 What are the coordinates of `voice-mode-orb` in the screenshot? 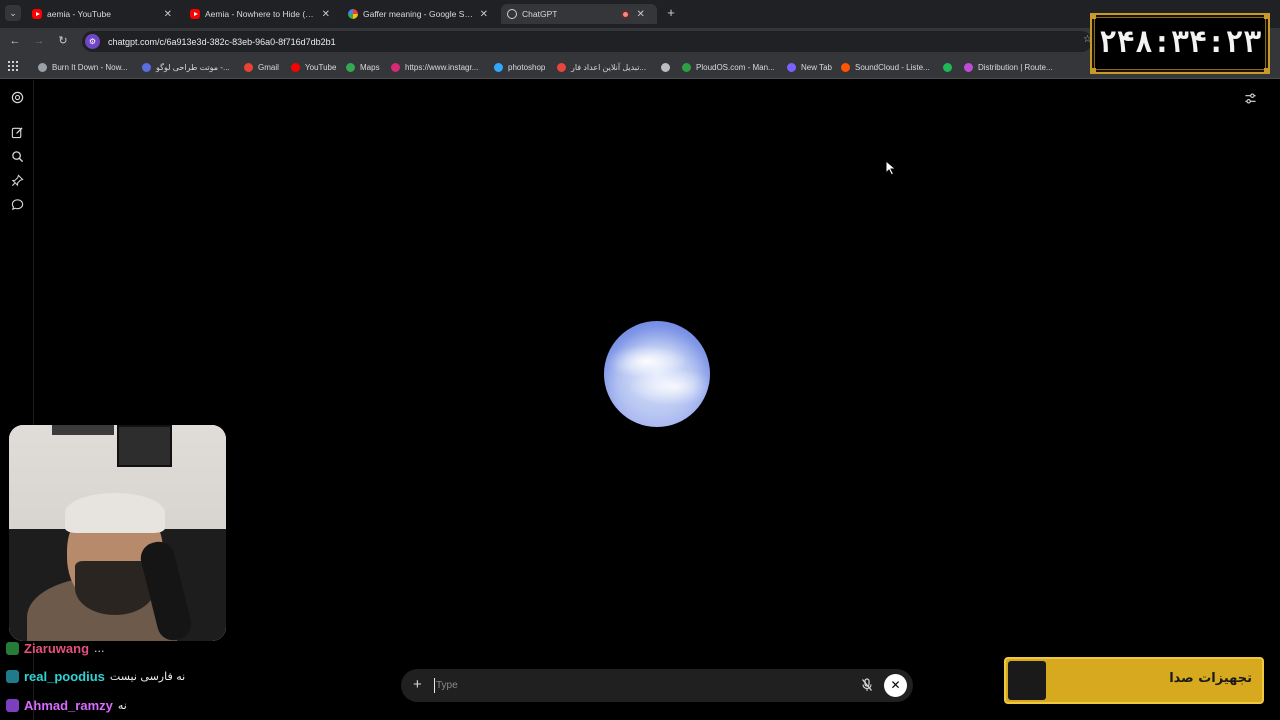 It's located at (657, 374).